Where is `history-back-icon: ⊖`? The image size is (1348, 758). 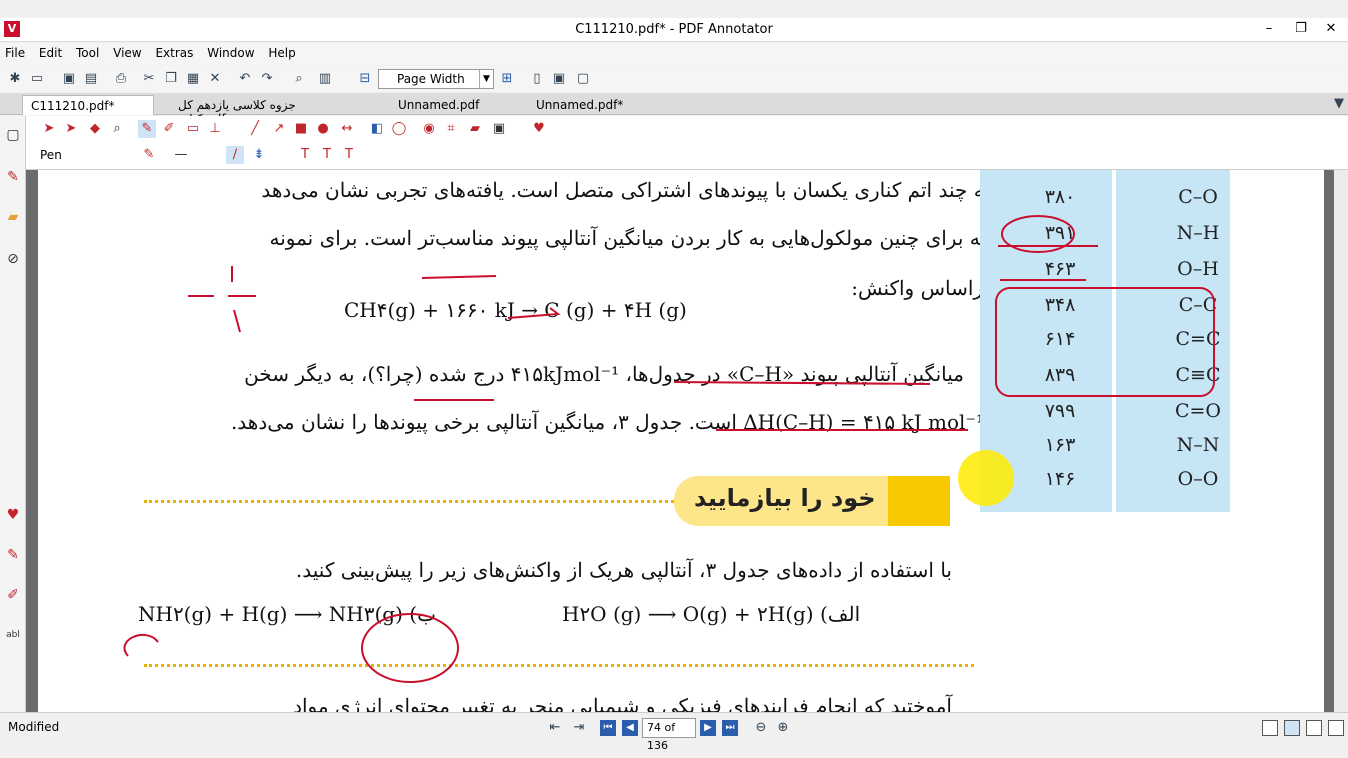
history-back-icon: ⊖ is located at coordinates (761, 728).